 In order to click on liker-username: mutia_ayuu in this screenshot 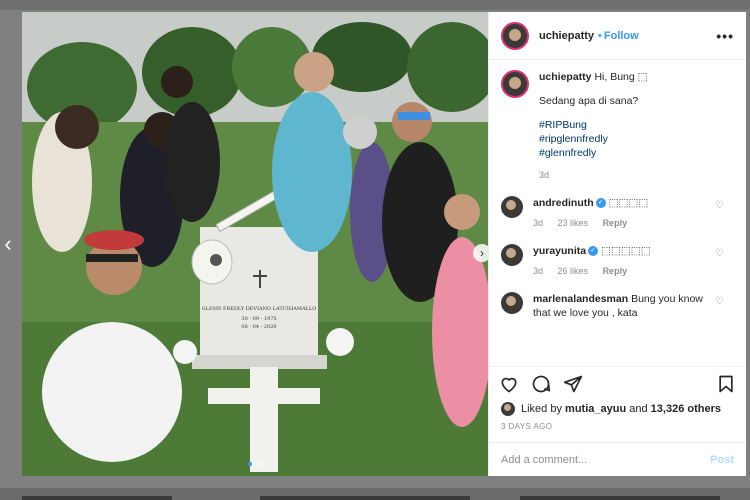, I will do `click(595, 409)`.